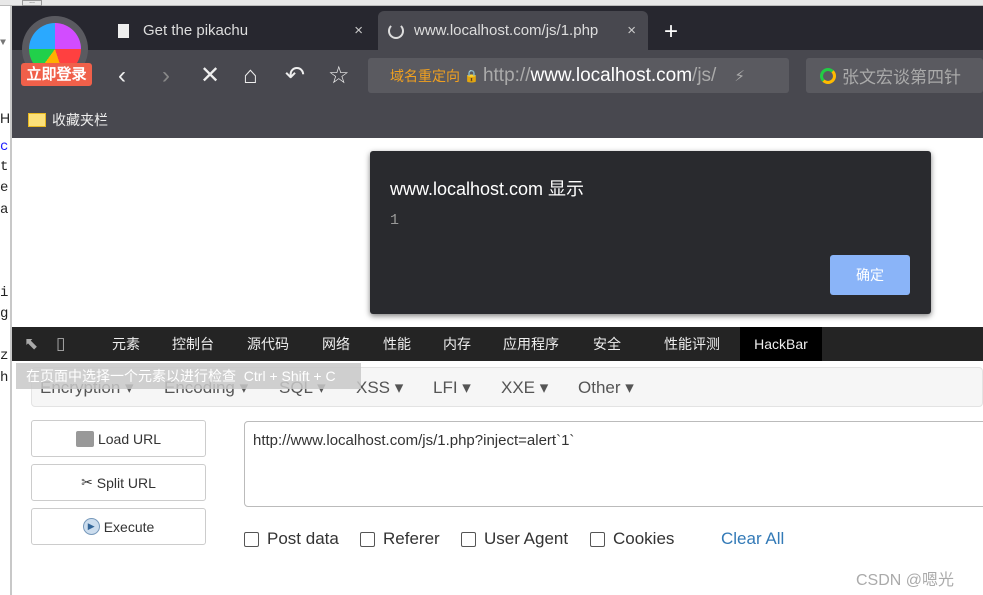  Describe the element at coordinates (425, 75) in the screenshot. I see `redirect-label: 域名重定向` at that location.